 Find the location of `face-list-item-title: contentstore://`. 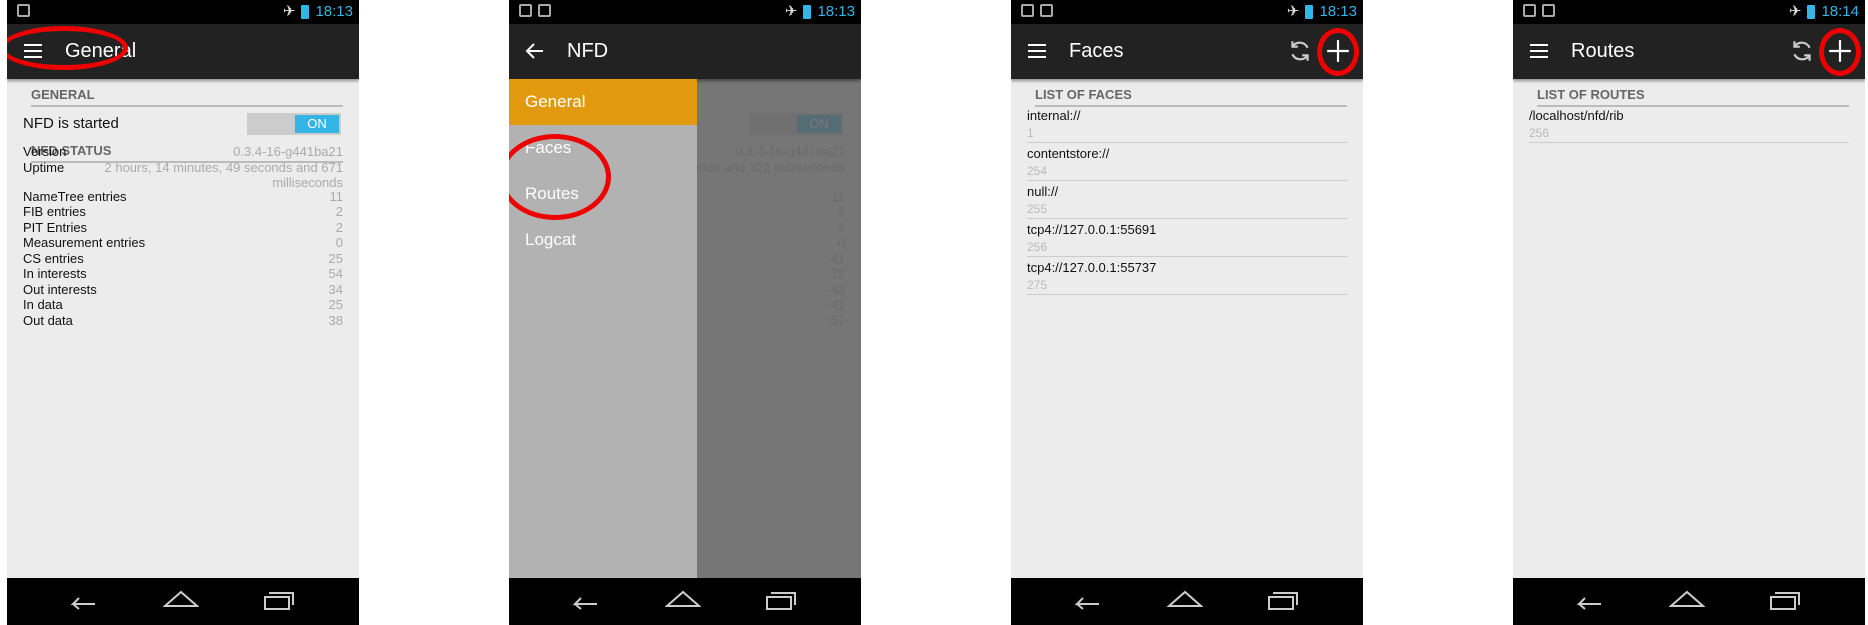

face-list-item-title: contentstore:// is located at coordinates (1068, 153).